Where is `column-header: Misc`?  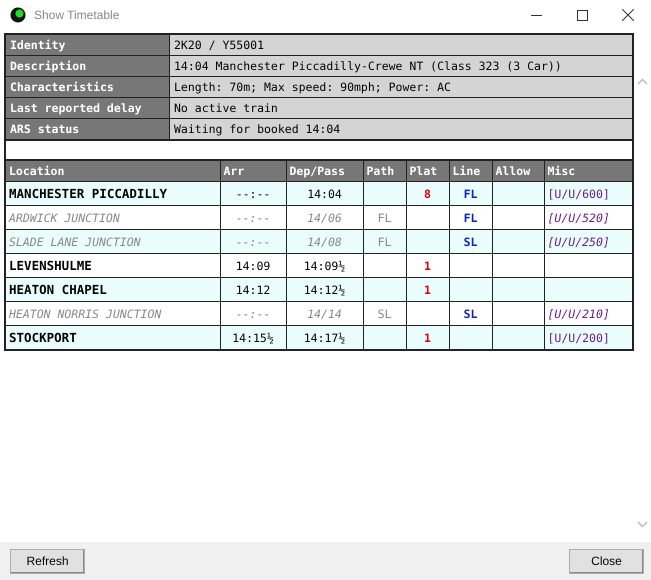
column-header: Misc is located at coordinates (588, 171).